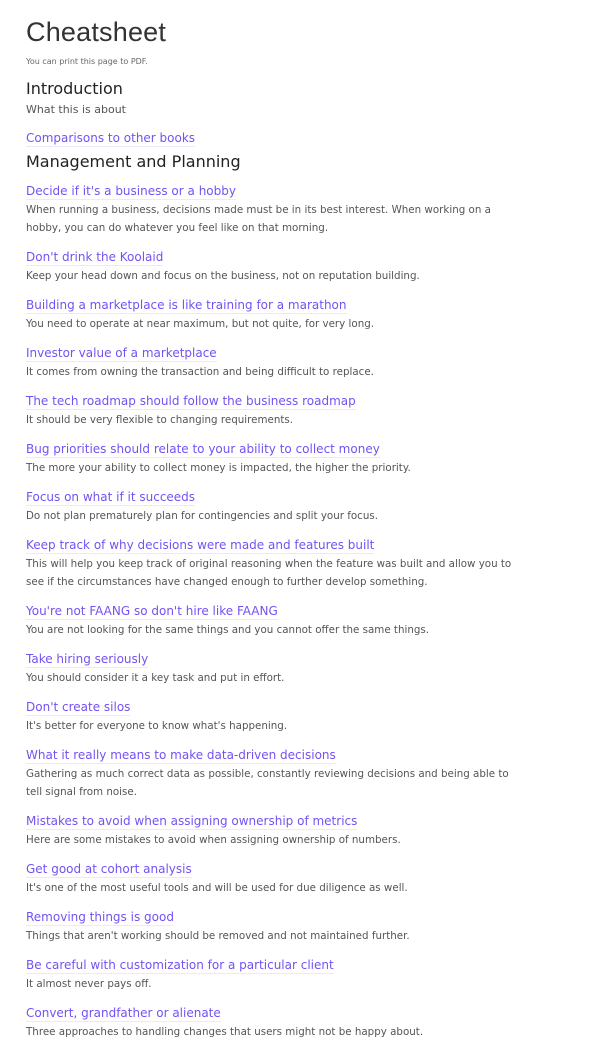  What do you see at coordinates (121, 353) in the screenshot?
I see `entry-link: Investor value of a marketplace` at bounding box center [121, 353].